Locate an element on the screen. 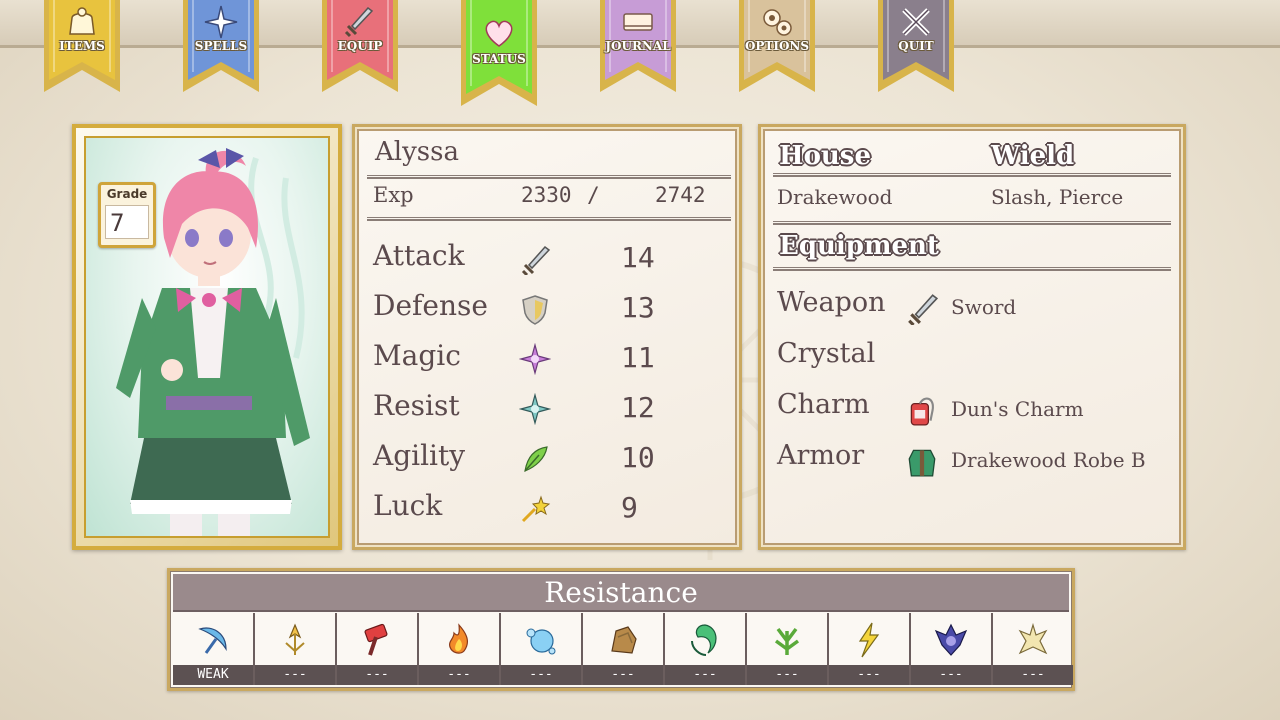  equip-slot-label: Weapon is located at coordinates (831, 302).